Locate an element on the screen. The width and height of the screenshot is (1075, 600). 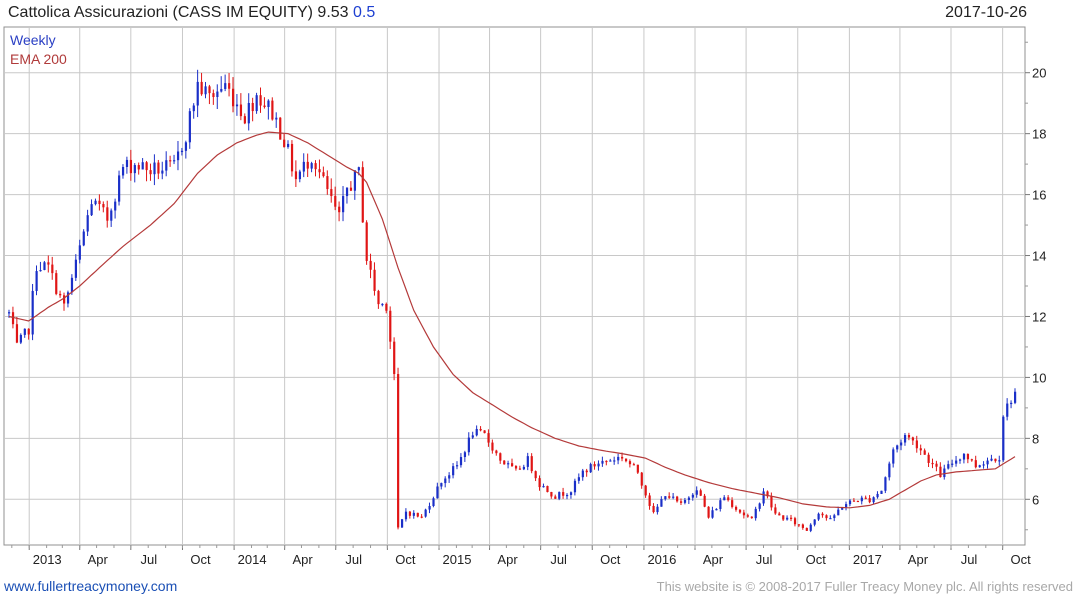
y-tick-label: 18 is located at coordinates (1039, 134).